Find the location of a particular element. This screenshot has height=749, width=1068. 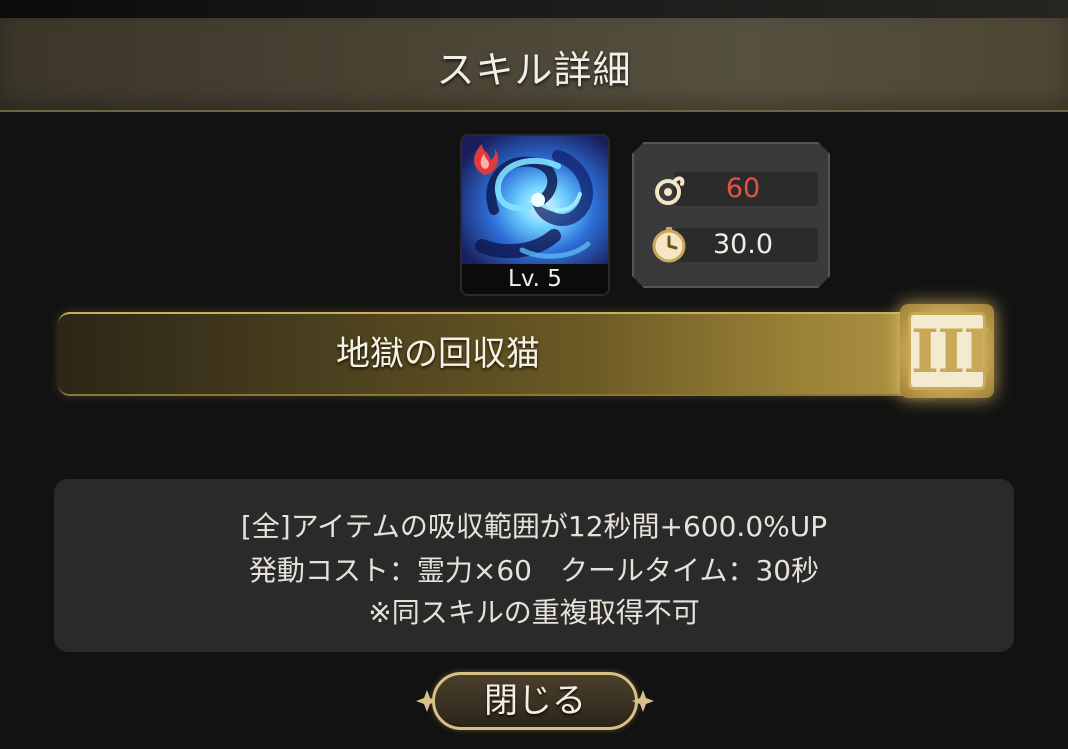

dialog-header: スキル詳細 is located at coordinates (534, 65).